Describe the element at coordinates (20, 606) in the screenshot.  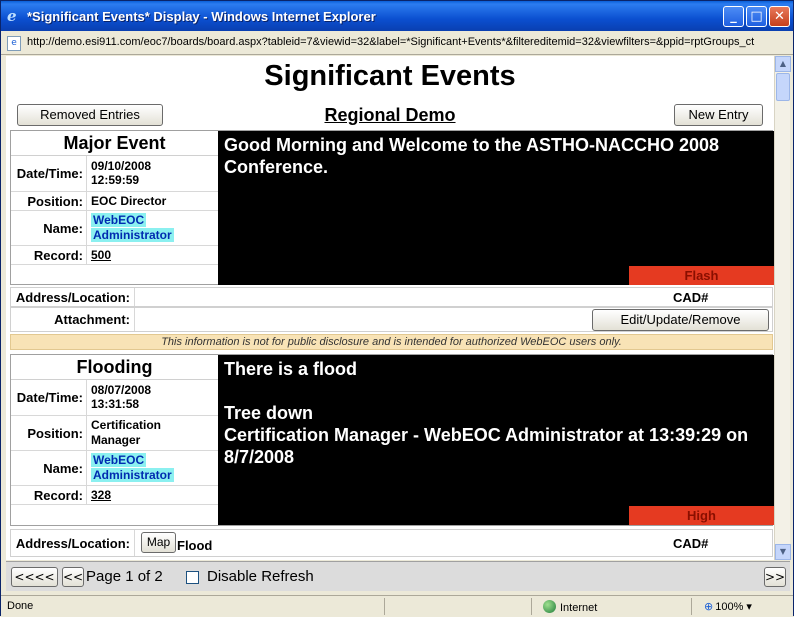
I see `status-text: Done` at that location.